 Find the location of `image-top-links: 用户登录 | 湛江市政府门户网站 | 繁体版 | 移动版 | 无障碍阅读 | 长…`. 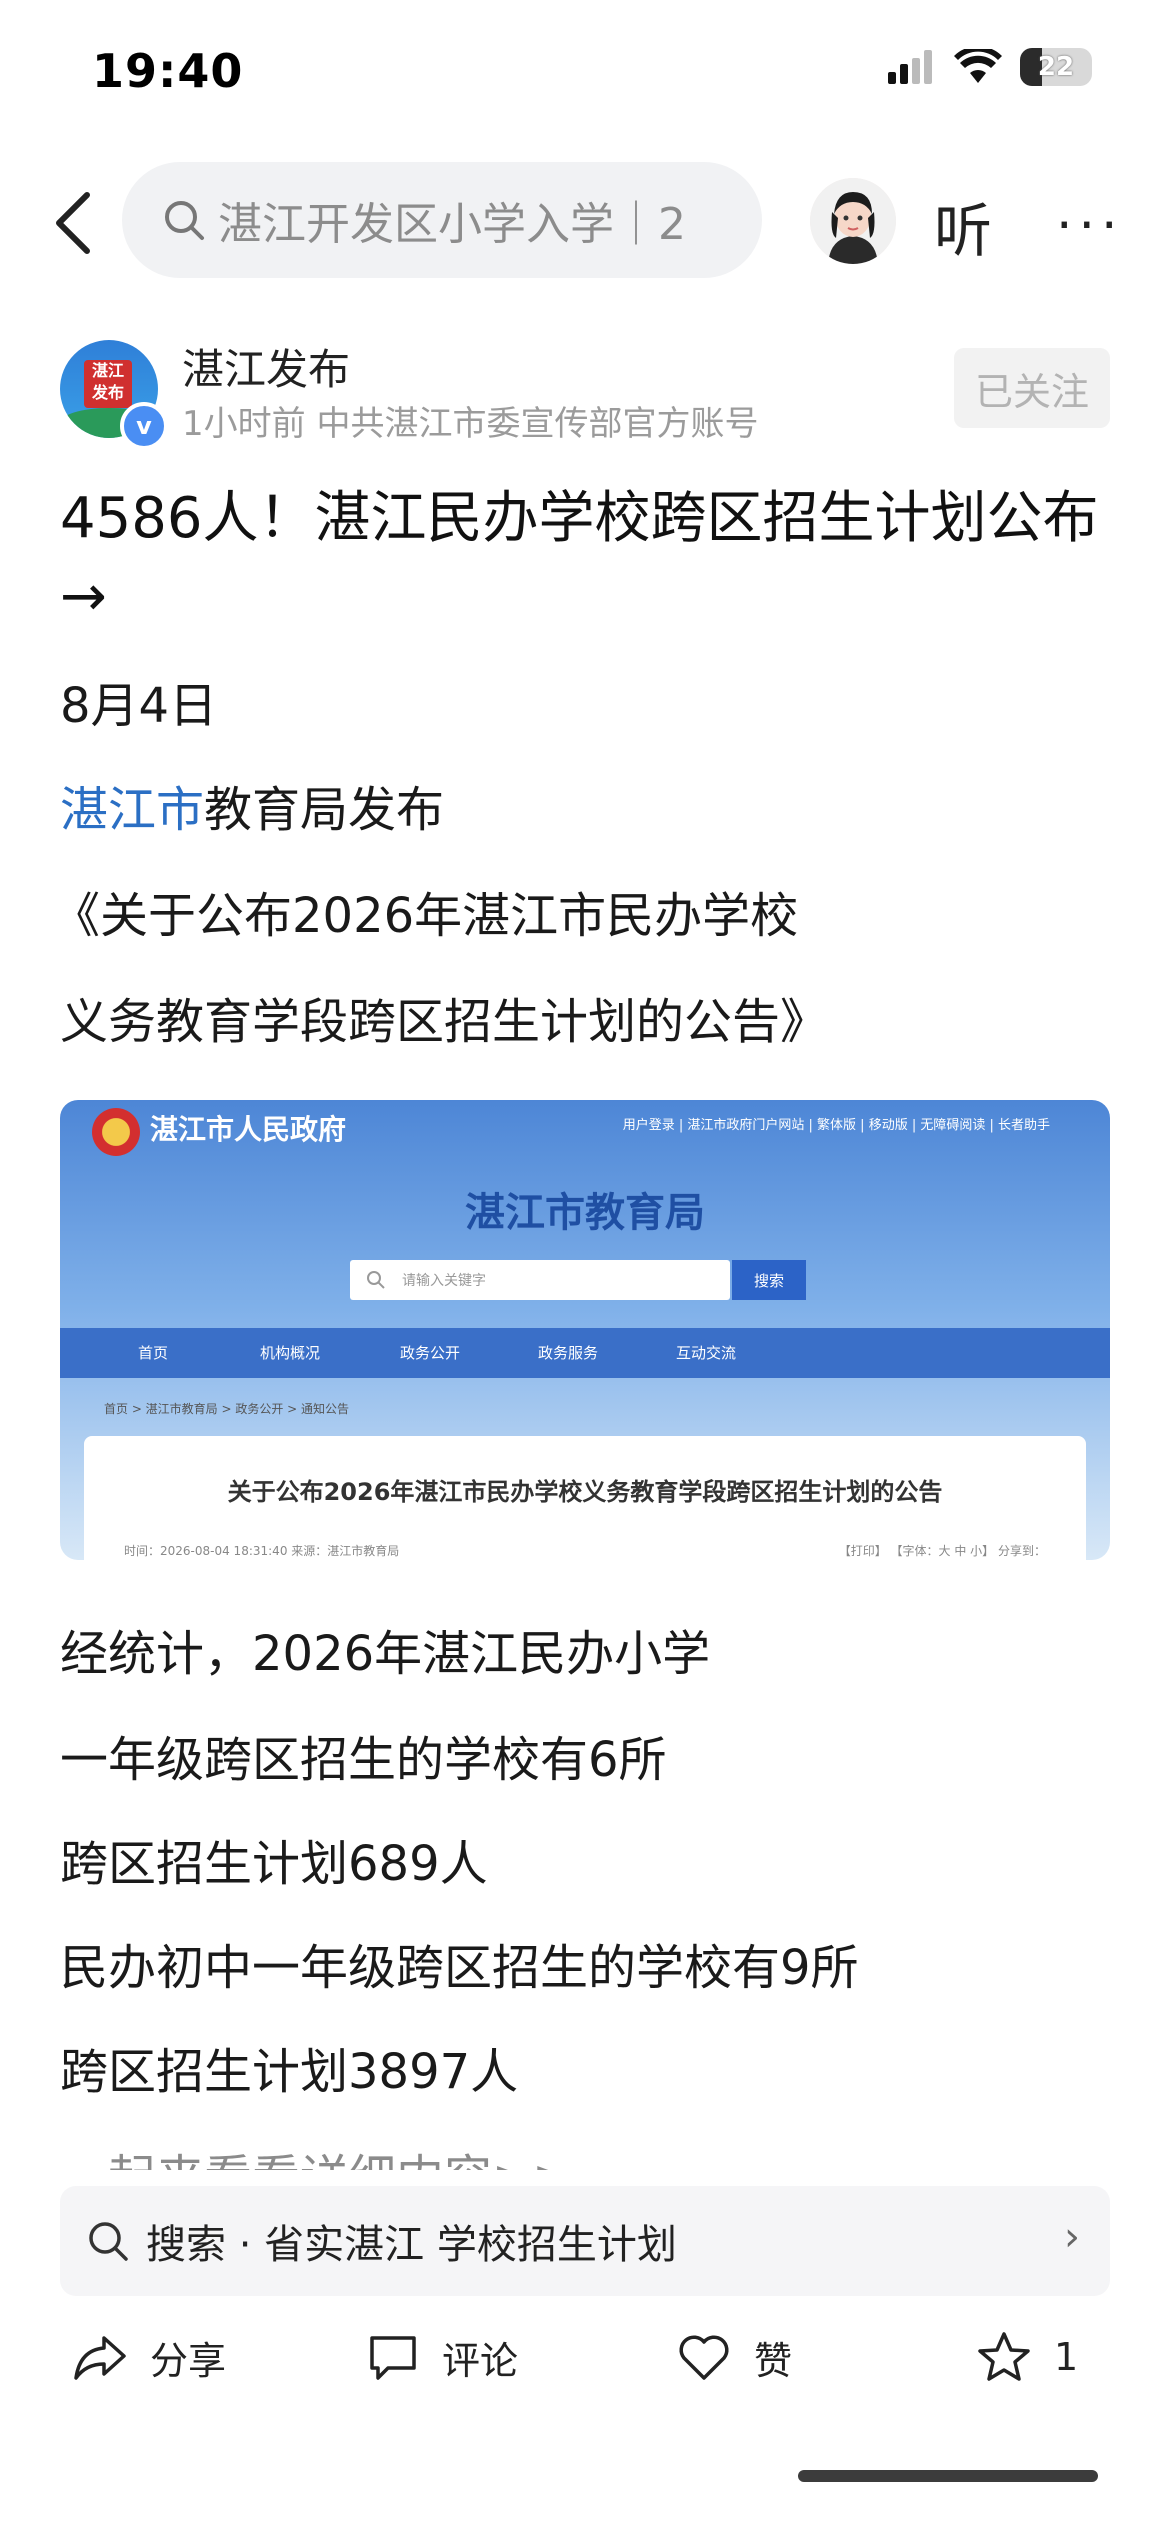

image-top-links: 用户登录 | 湛江市政府门户网站 | 繁体版 | 移动版 | 无障碍阅读 | 长… is located at coordinates (836, 1125).